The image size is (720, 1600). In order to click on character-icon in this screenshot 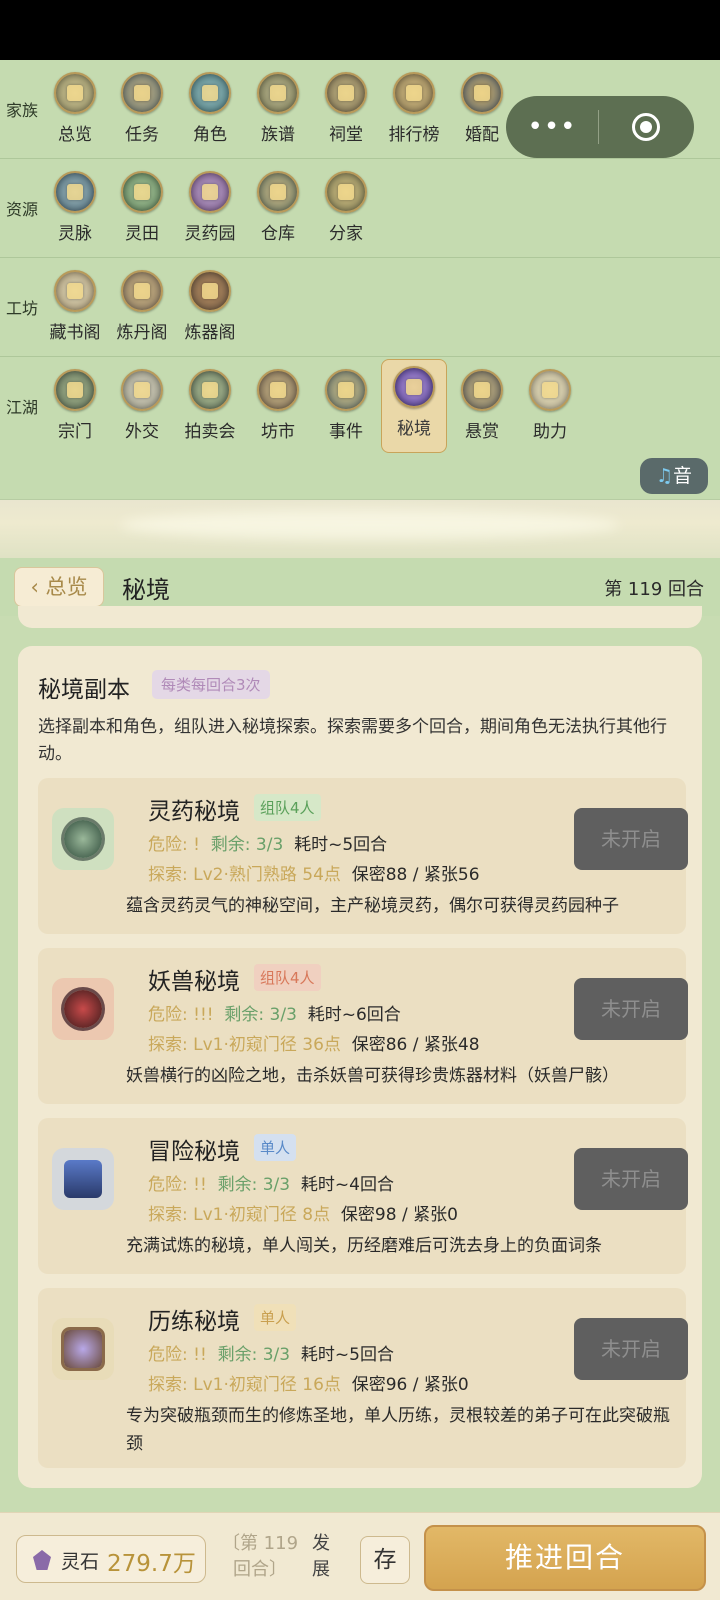, I will do `click(210, 93)`.